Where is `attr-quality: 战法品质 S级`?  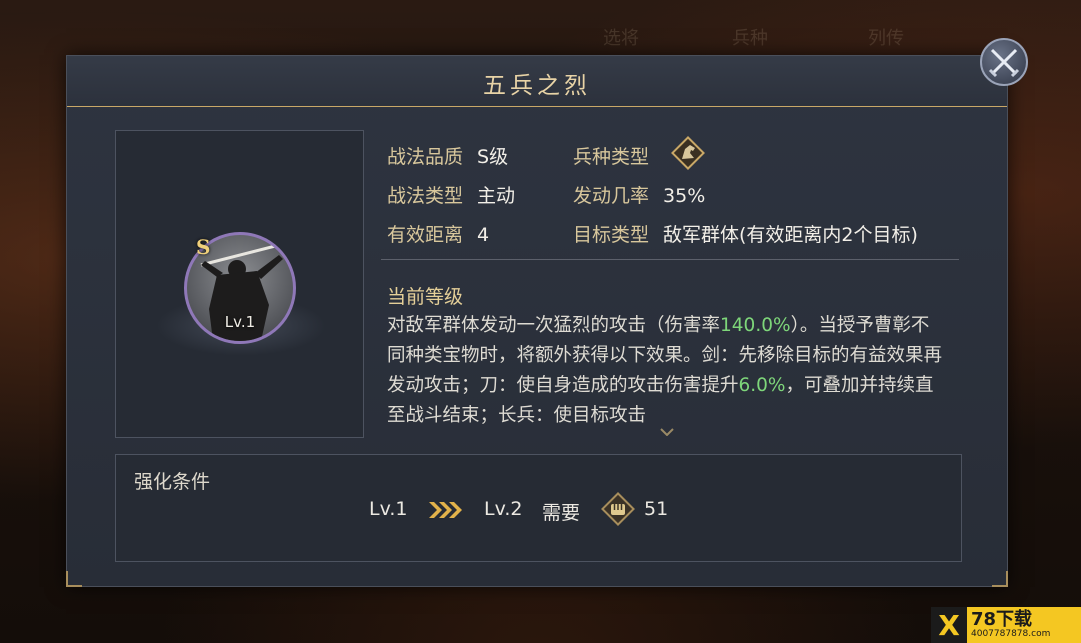
attr-quality: 战法品质 S级 is located at coordinates (447, 155).